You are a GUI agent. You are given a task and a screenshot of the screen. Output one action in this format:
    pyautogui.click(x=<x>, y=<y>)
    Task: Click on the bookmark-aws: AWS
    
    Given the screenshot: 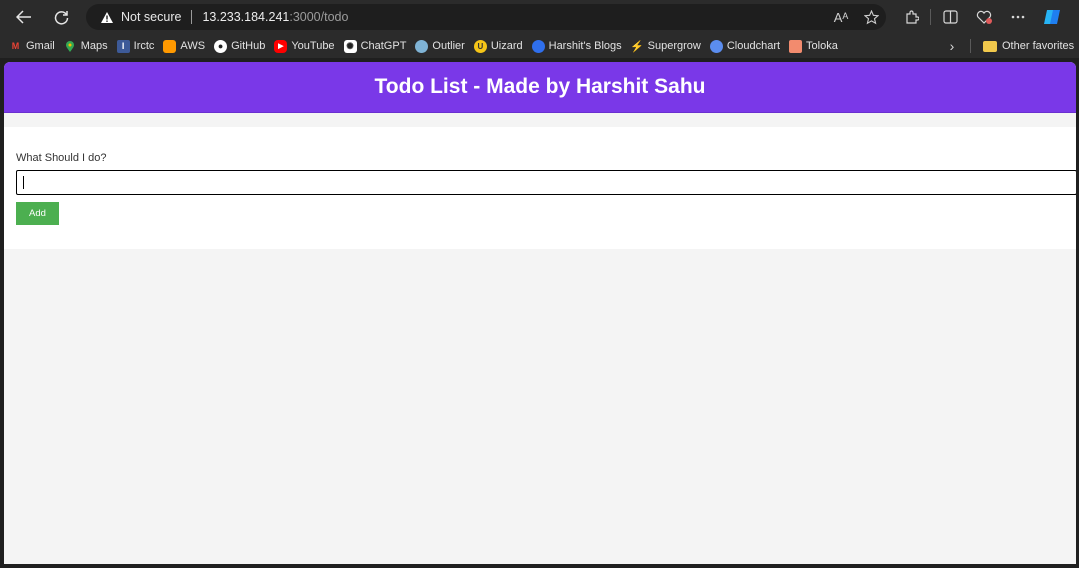 What is the action you would take?
    pyautogui.click(x=184, y=46)
    